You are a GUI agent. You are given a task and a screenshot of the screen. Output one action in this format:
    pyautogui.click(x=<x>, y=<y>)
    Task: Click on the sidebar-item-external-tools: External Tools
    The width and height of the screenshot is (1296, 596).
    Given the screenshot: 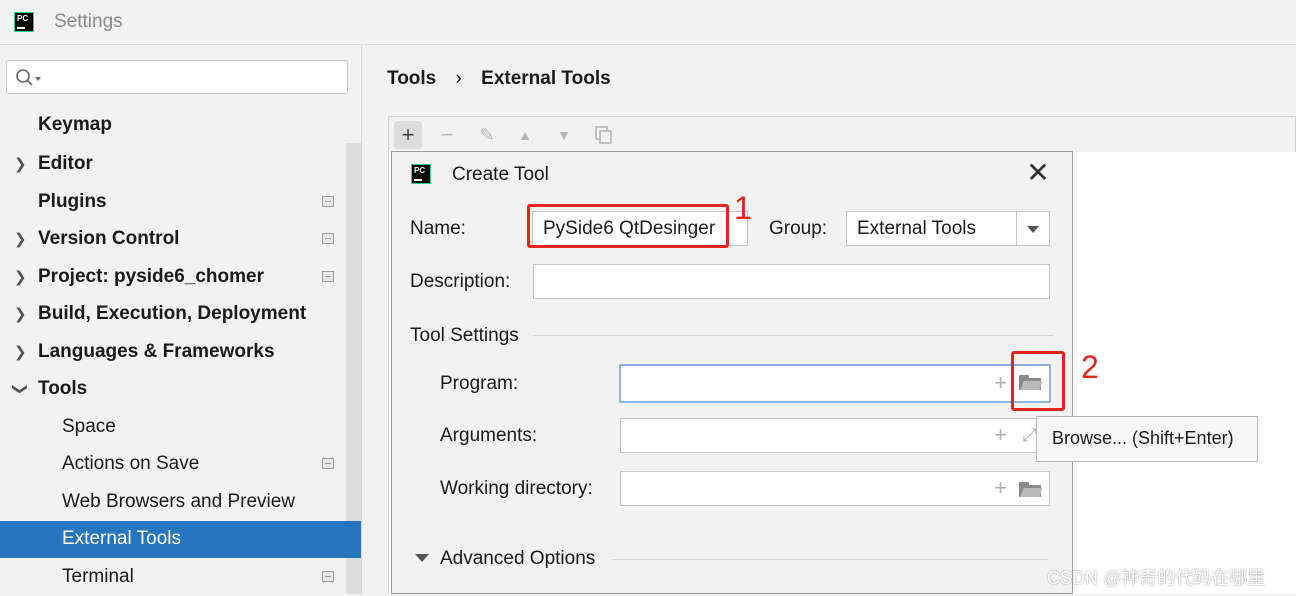 What is the action you would take?
    pyautogui.click(x=180, y=539)
    